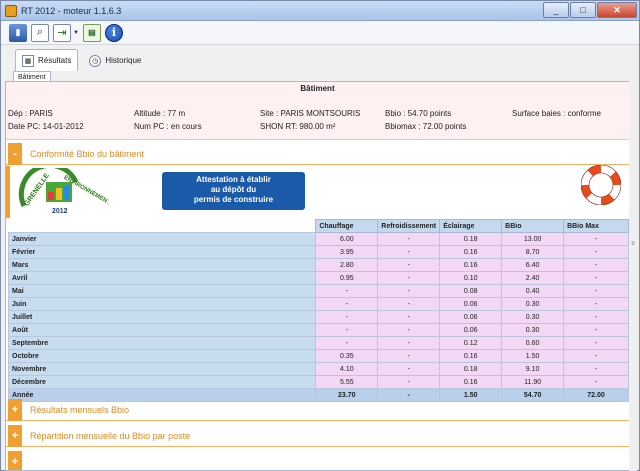 This screenshot has width=640, height=471. What do you see at coordinates (317, 153) in the screenshot?
I see `section-conformite: - Conformité Bbio du bâtiment` at bounding box center [317, 153].